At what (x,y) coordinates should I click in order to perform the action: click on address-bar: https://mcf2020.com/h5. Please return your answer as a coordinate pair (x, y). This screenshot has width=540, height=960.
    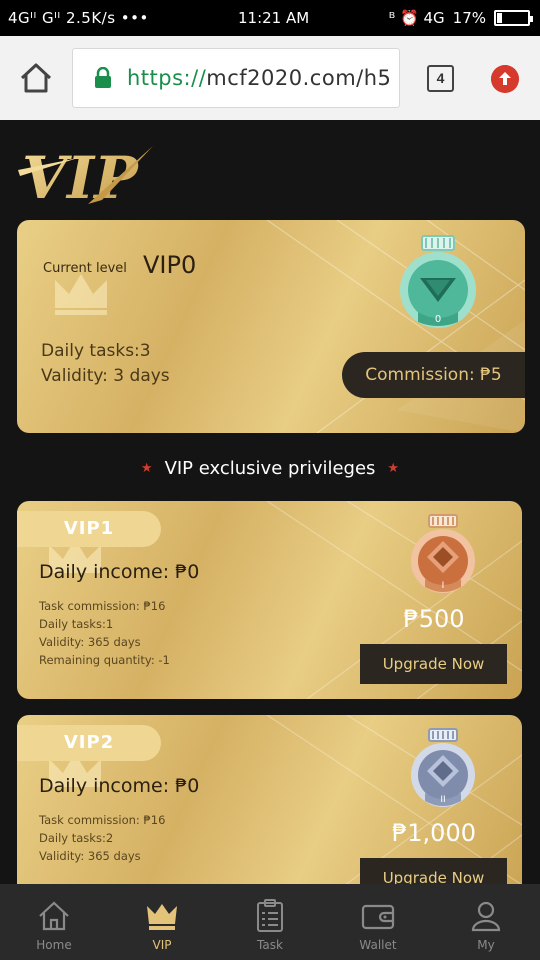
    Looking at the image, I should click on (236, 78).